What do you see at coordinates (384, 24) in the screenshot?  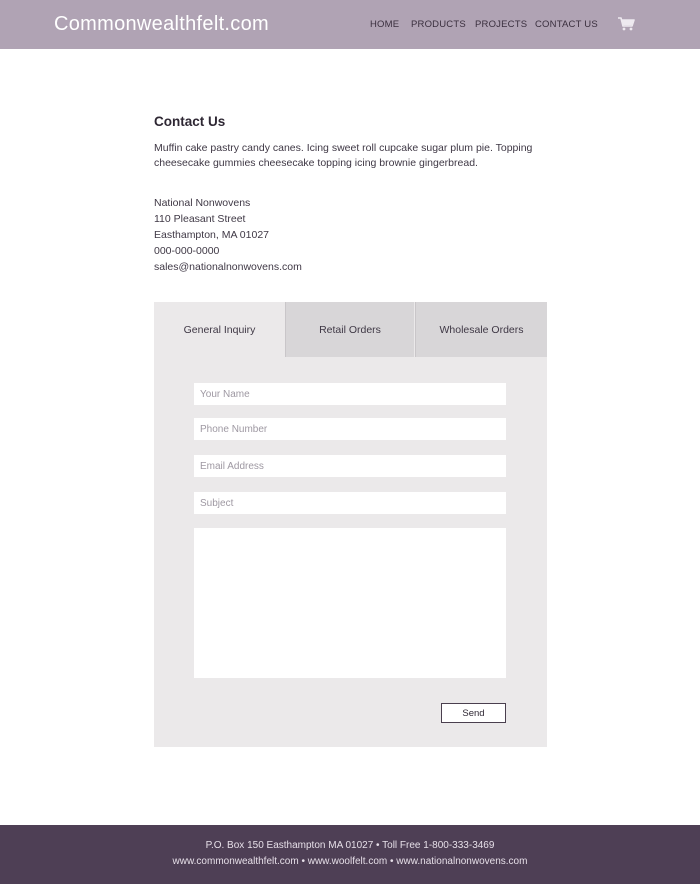 I see `nav-home: HOME` at bounding box center [384, 24].